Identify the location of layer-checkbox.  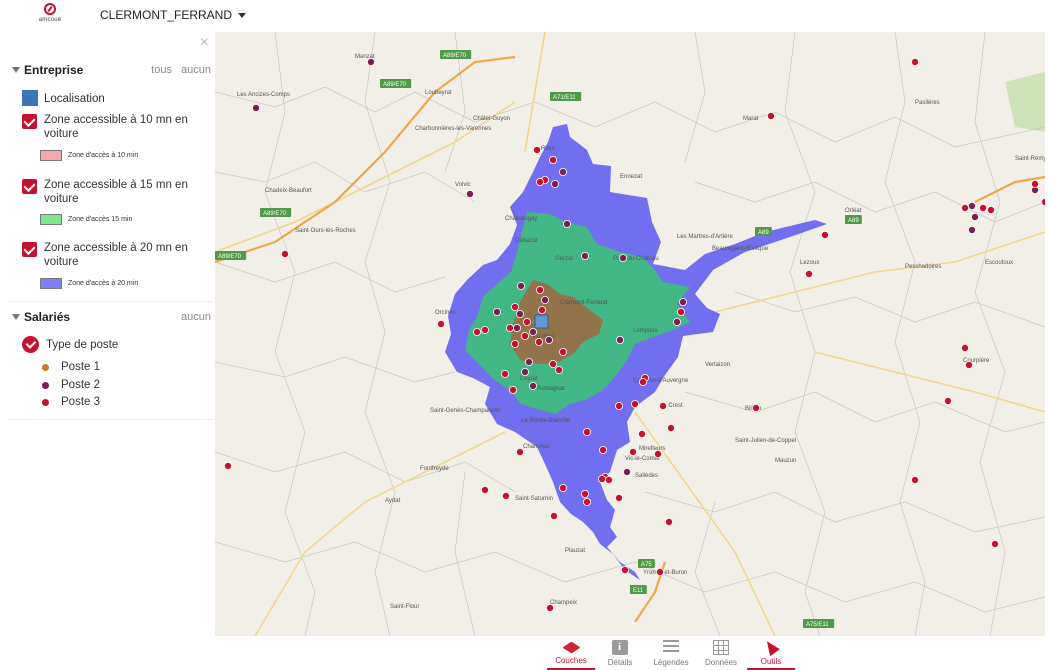
(29, 121).